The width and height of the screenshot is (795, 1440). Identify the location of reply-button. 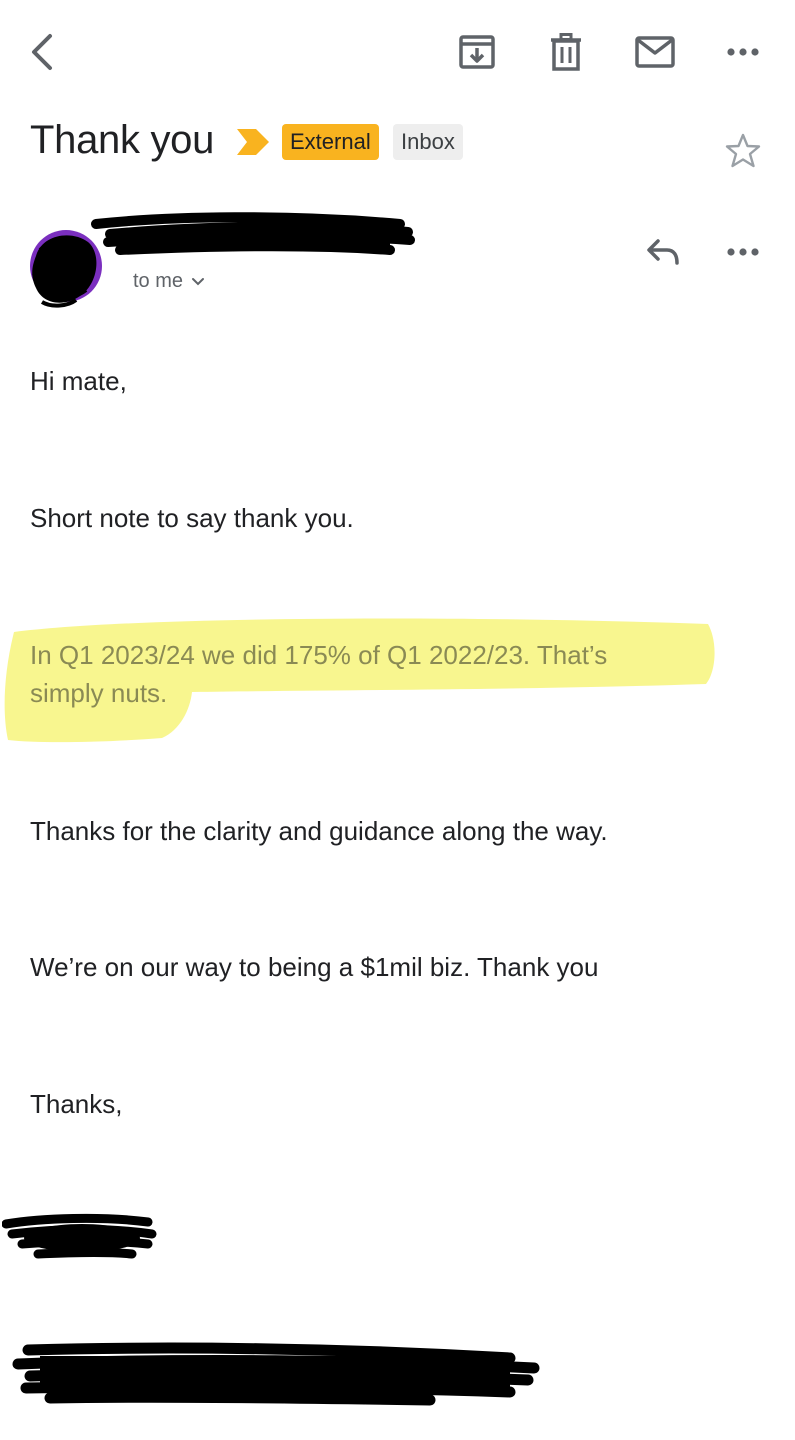
(663, 252).